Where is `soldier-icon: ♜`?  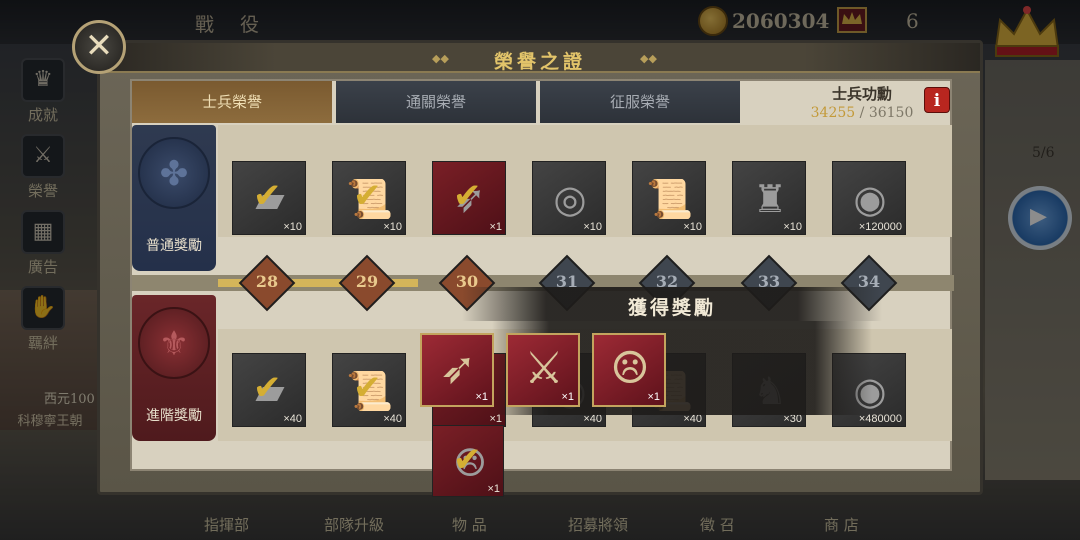
soldier-icon: ♜ is located at coordinates (770, 199).